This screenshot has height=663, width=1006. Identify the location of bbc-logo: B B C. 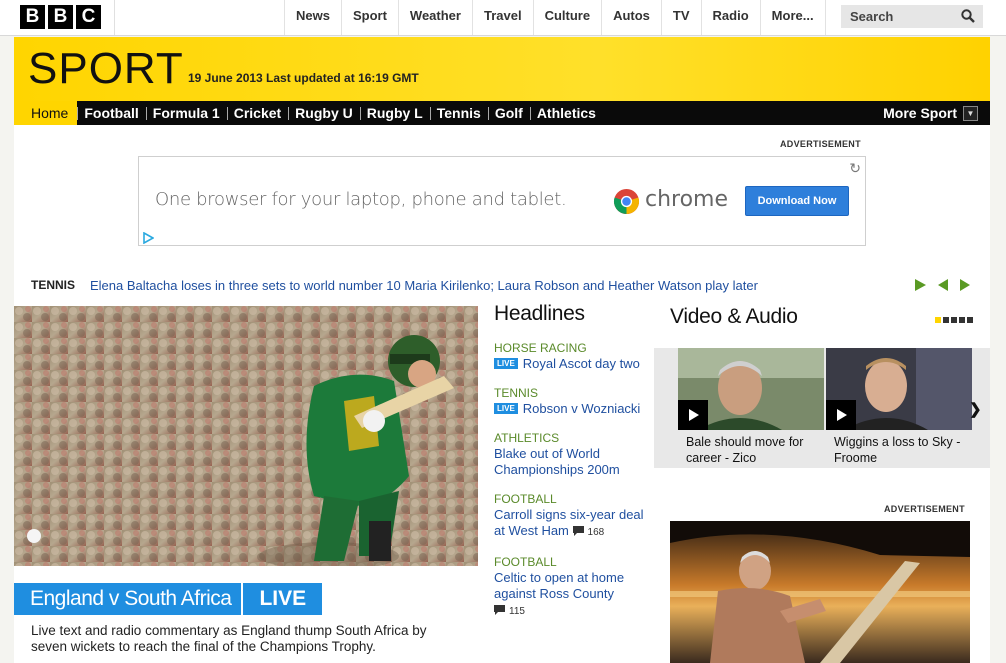
(60, 17).